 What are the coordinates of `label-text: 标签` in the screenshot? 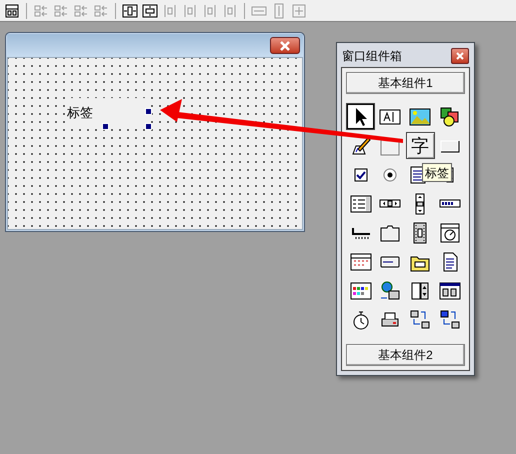 It's located at (80, 112).